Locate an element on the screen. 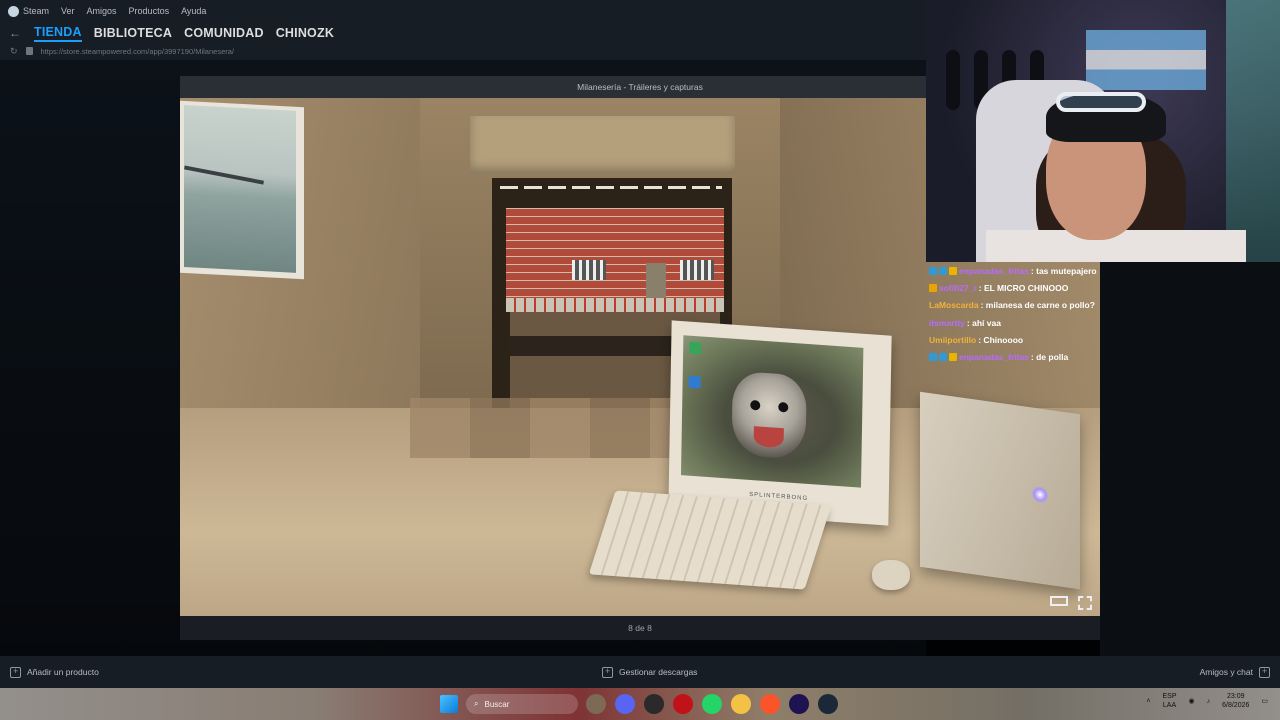 The width and height of the screenshot is (1280, 720). whatsapp-icon is located at coordinates (712, 704).